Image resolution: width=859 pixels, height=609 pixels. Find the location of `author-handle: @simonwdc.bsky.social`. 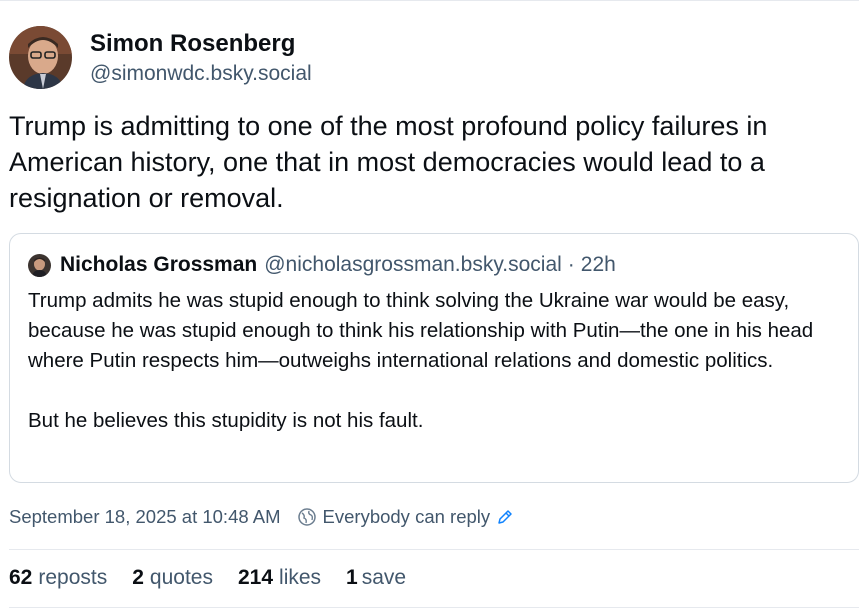

author-handle: @simonwdc.bsky.social is located at coordinates (201, 74).